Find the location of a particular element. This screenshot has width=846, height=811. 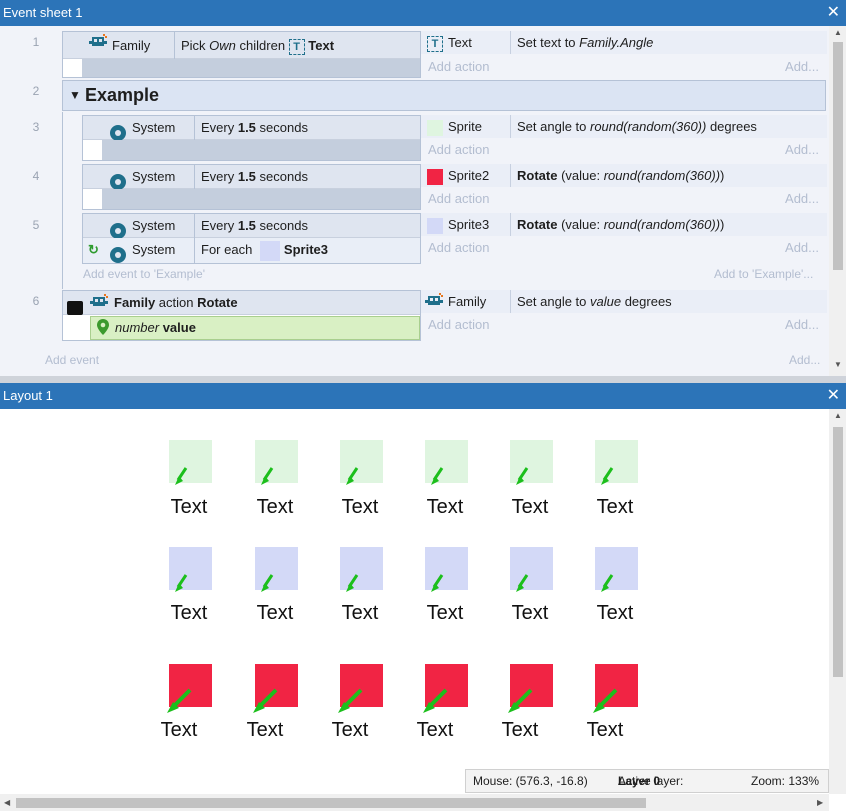

splitter is located at coordinates (423, 379).